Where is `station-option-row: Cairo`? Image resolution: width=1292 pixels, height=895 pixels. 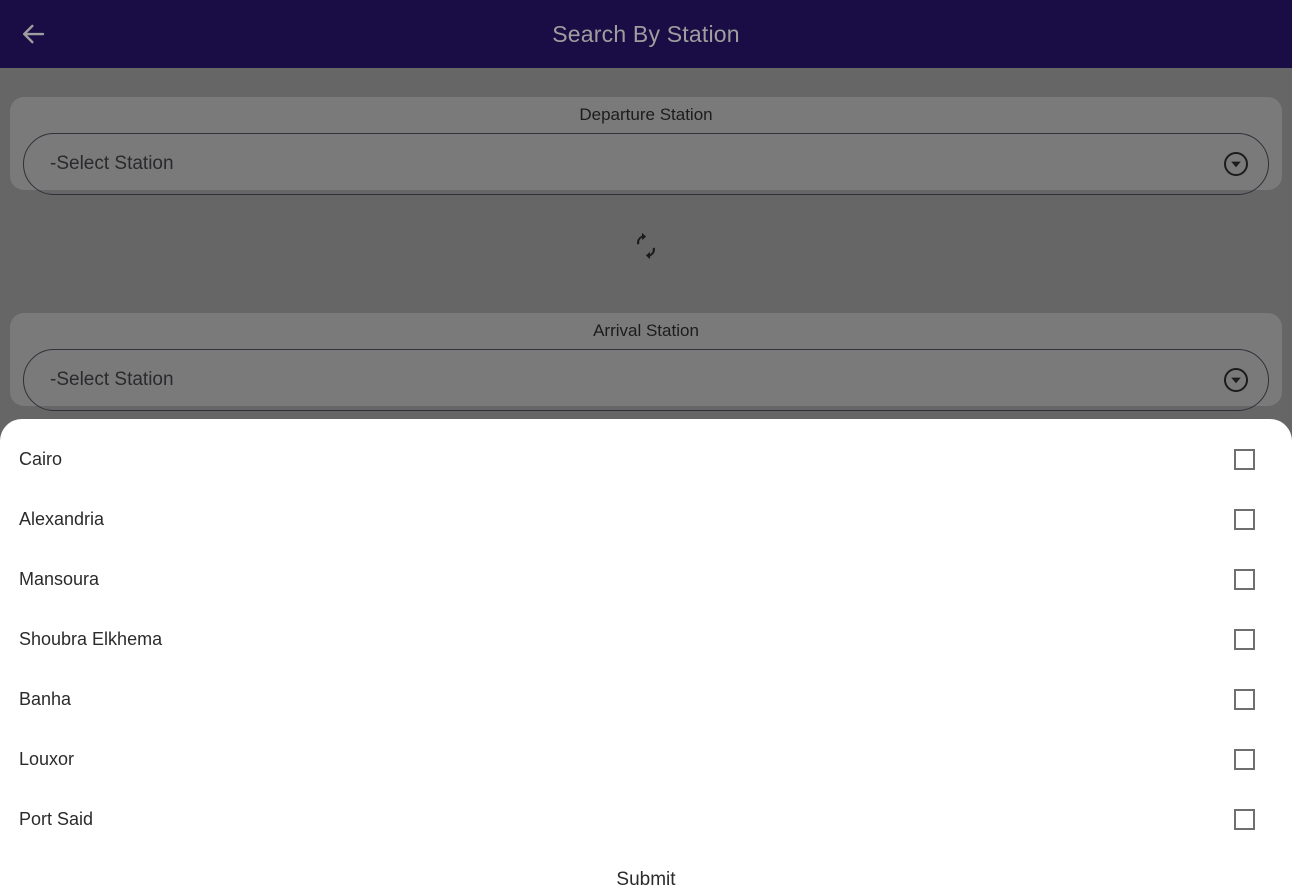 station-option-row: Cairo is located at coordinates (646, 459).